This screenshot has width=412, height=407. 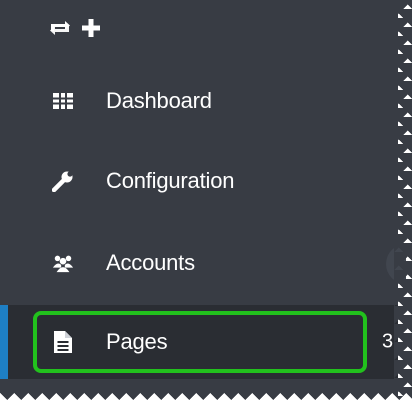 I want to click on sidebar-item-label: Configuration, so click(x=170, y=180).